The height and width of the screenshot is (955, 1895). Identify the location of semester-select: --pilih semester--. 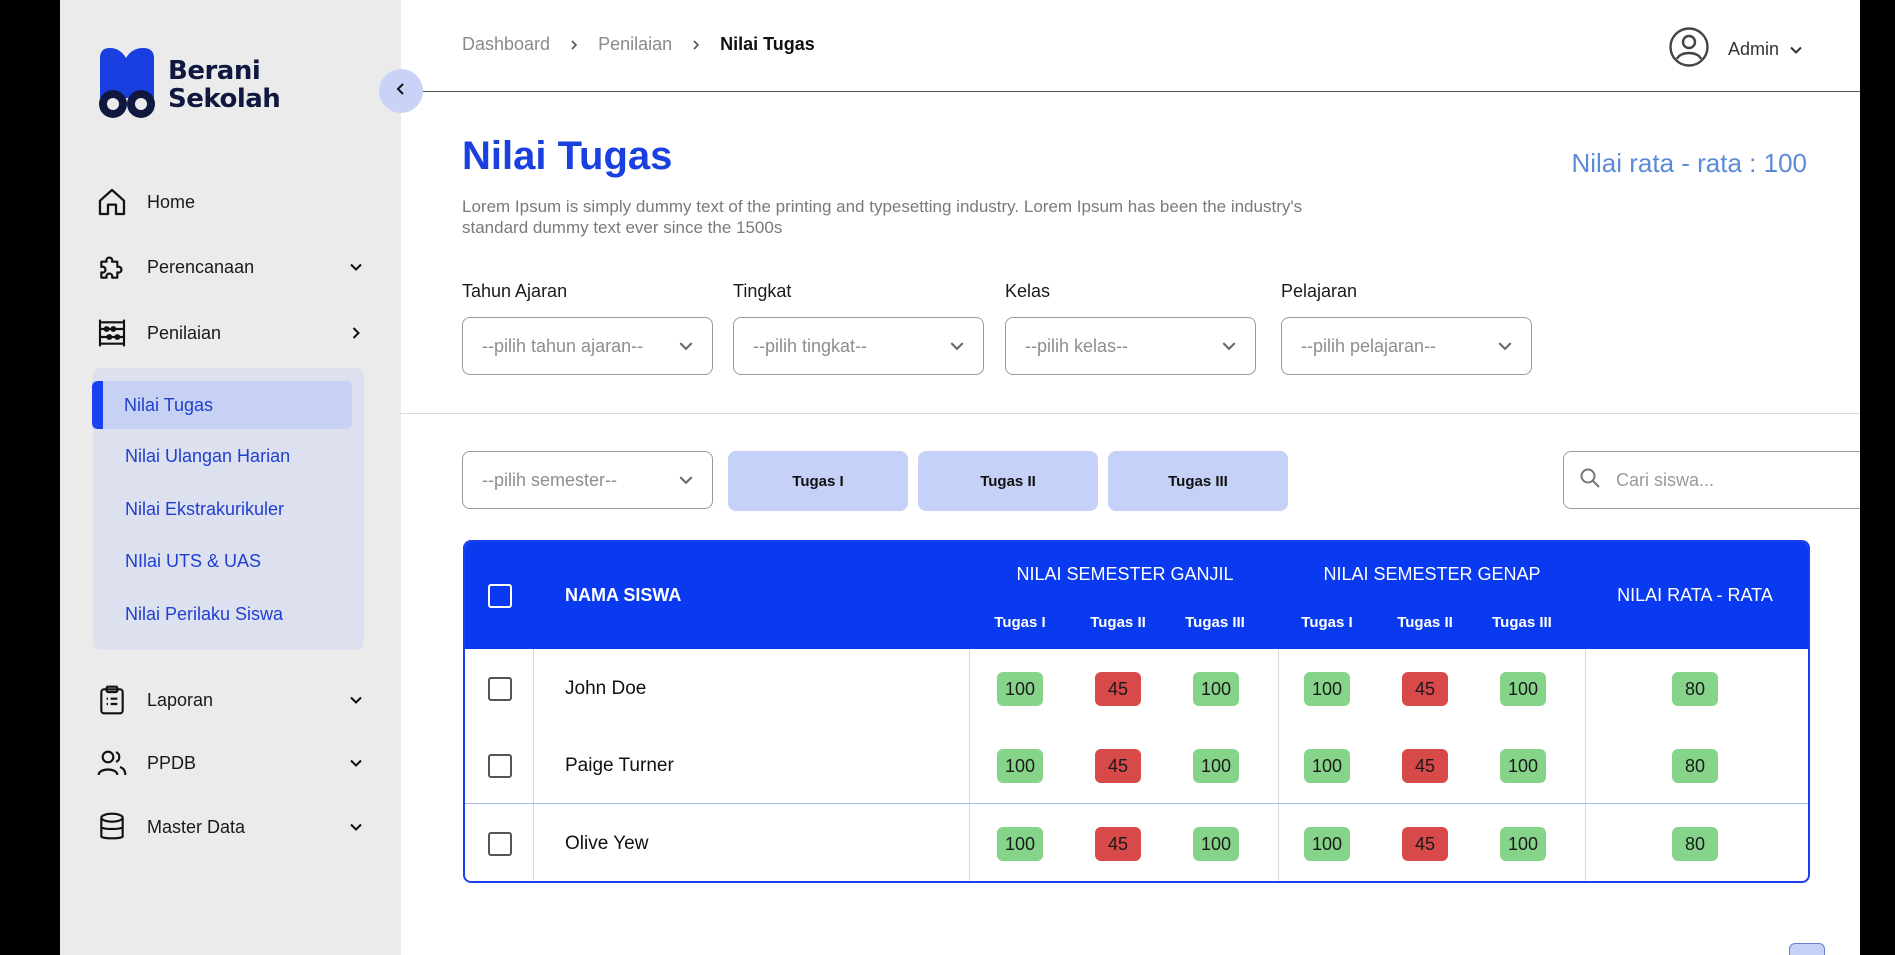
(587, 480).